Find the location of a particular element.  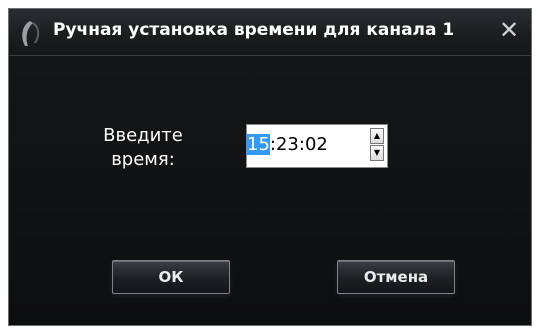

time-value: 15:23:02 is located at coordinates (287, 144).